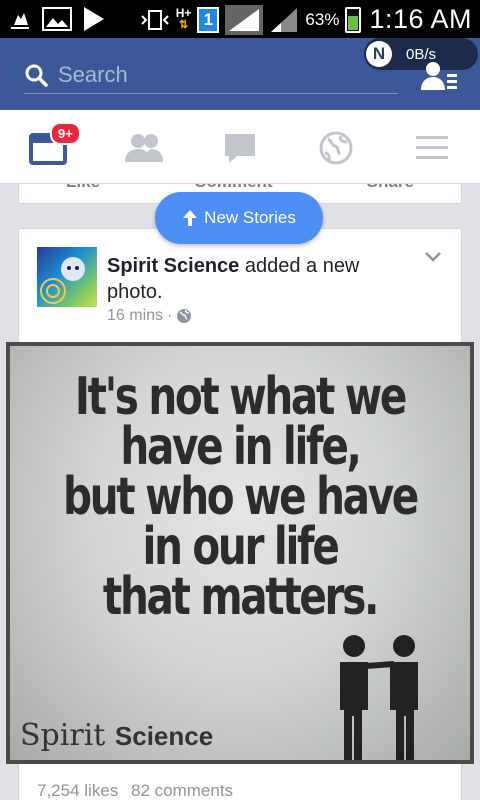 This screenshot has height=800, width=480. I want to click on tab-friend-requests, so click(144, 148).